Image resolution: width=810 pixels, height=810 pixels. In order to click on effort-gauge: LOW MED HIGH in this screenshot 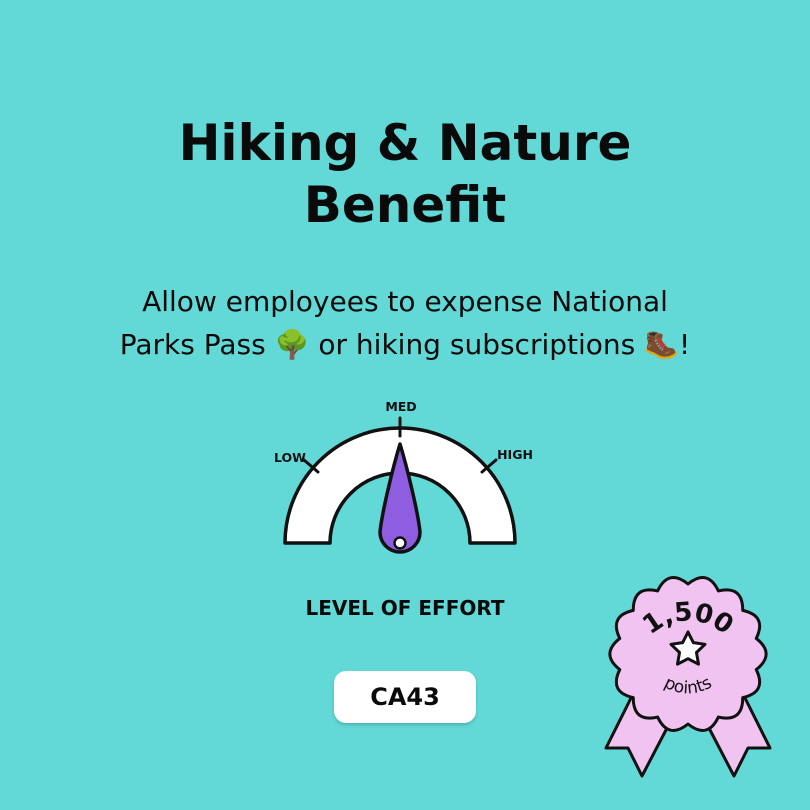, I will do `click(403, 476)`.